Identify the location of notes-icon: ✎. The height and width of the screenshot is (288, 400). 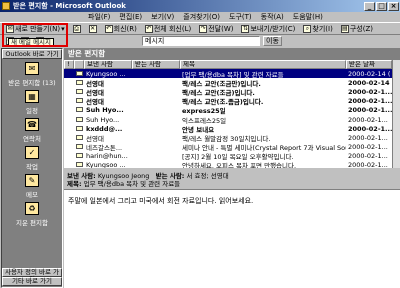
(32, 180).